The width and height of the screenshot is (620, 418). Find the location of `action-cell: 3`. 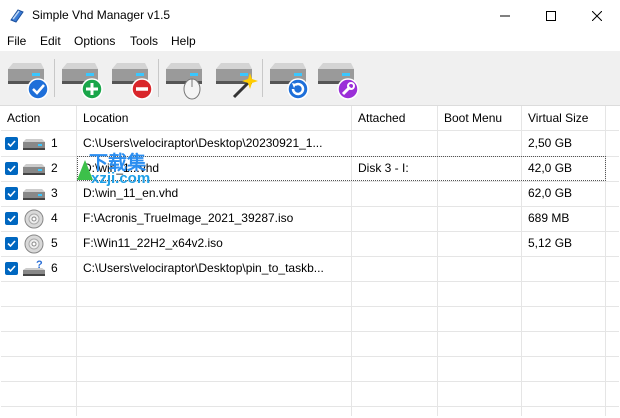

action-cell: 3 is located at coordinates (39, 193).